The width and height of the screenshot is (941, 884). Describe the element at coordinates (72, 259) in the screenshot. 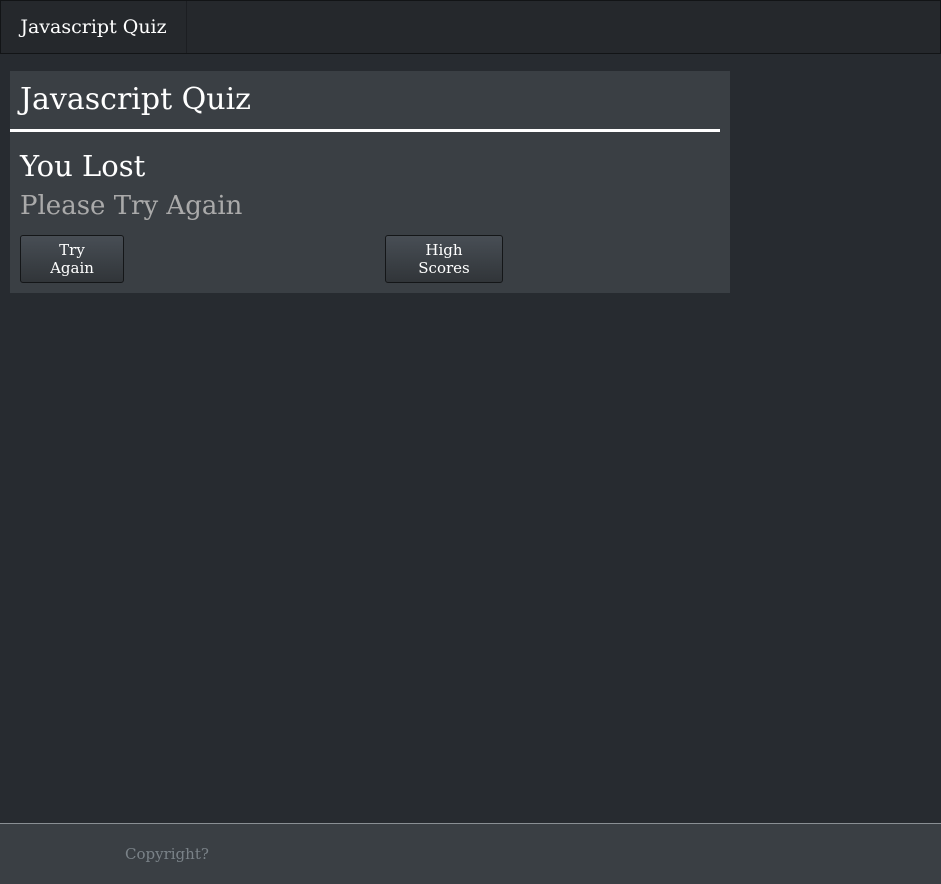

I see `try-again-button: Try Again` at that location.